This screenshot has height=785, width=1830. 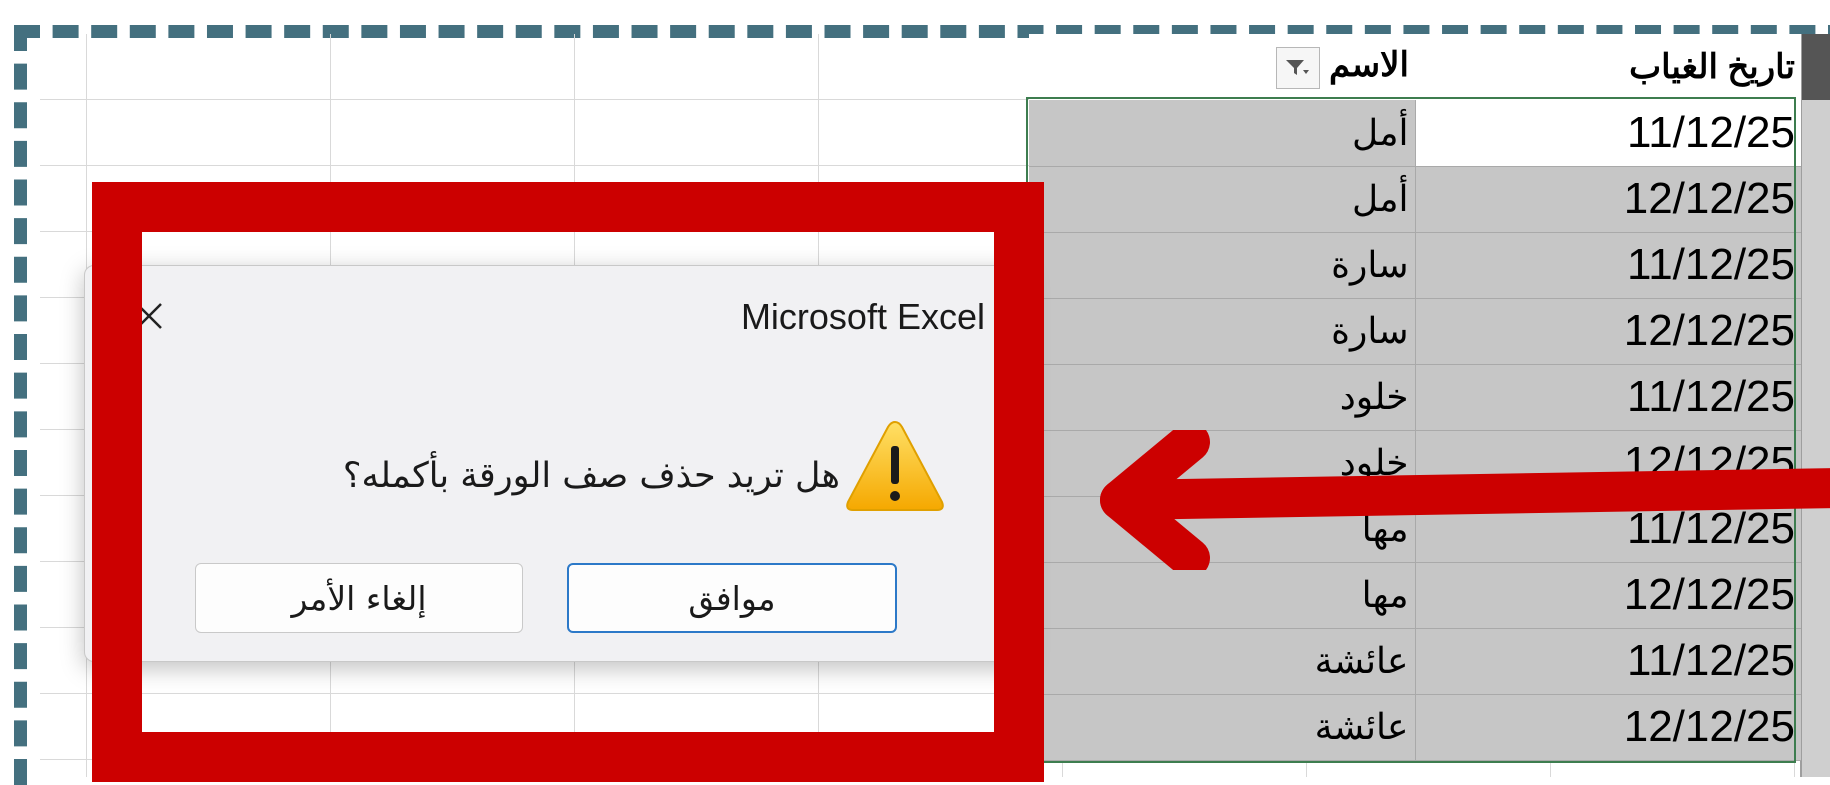 I want to click on table-header-row: الاسم تاريخ الغياب, so click(x=1415, y=67).